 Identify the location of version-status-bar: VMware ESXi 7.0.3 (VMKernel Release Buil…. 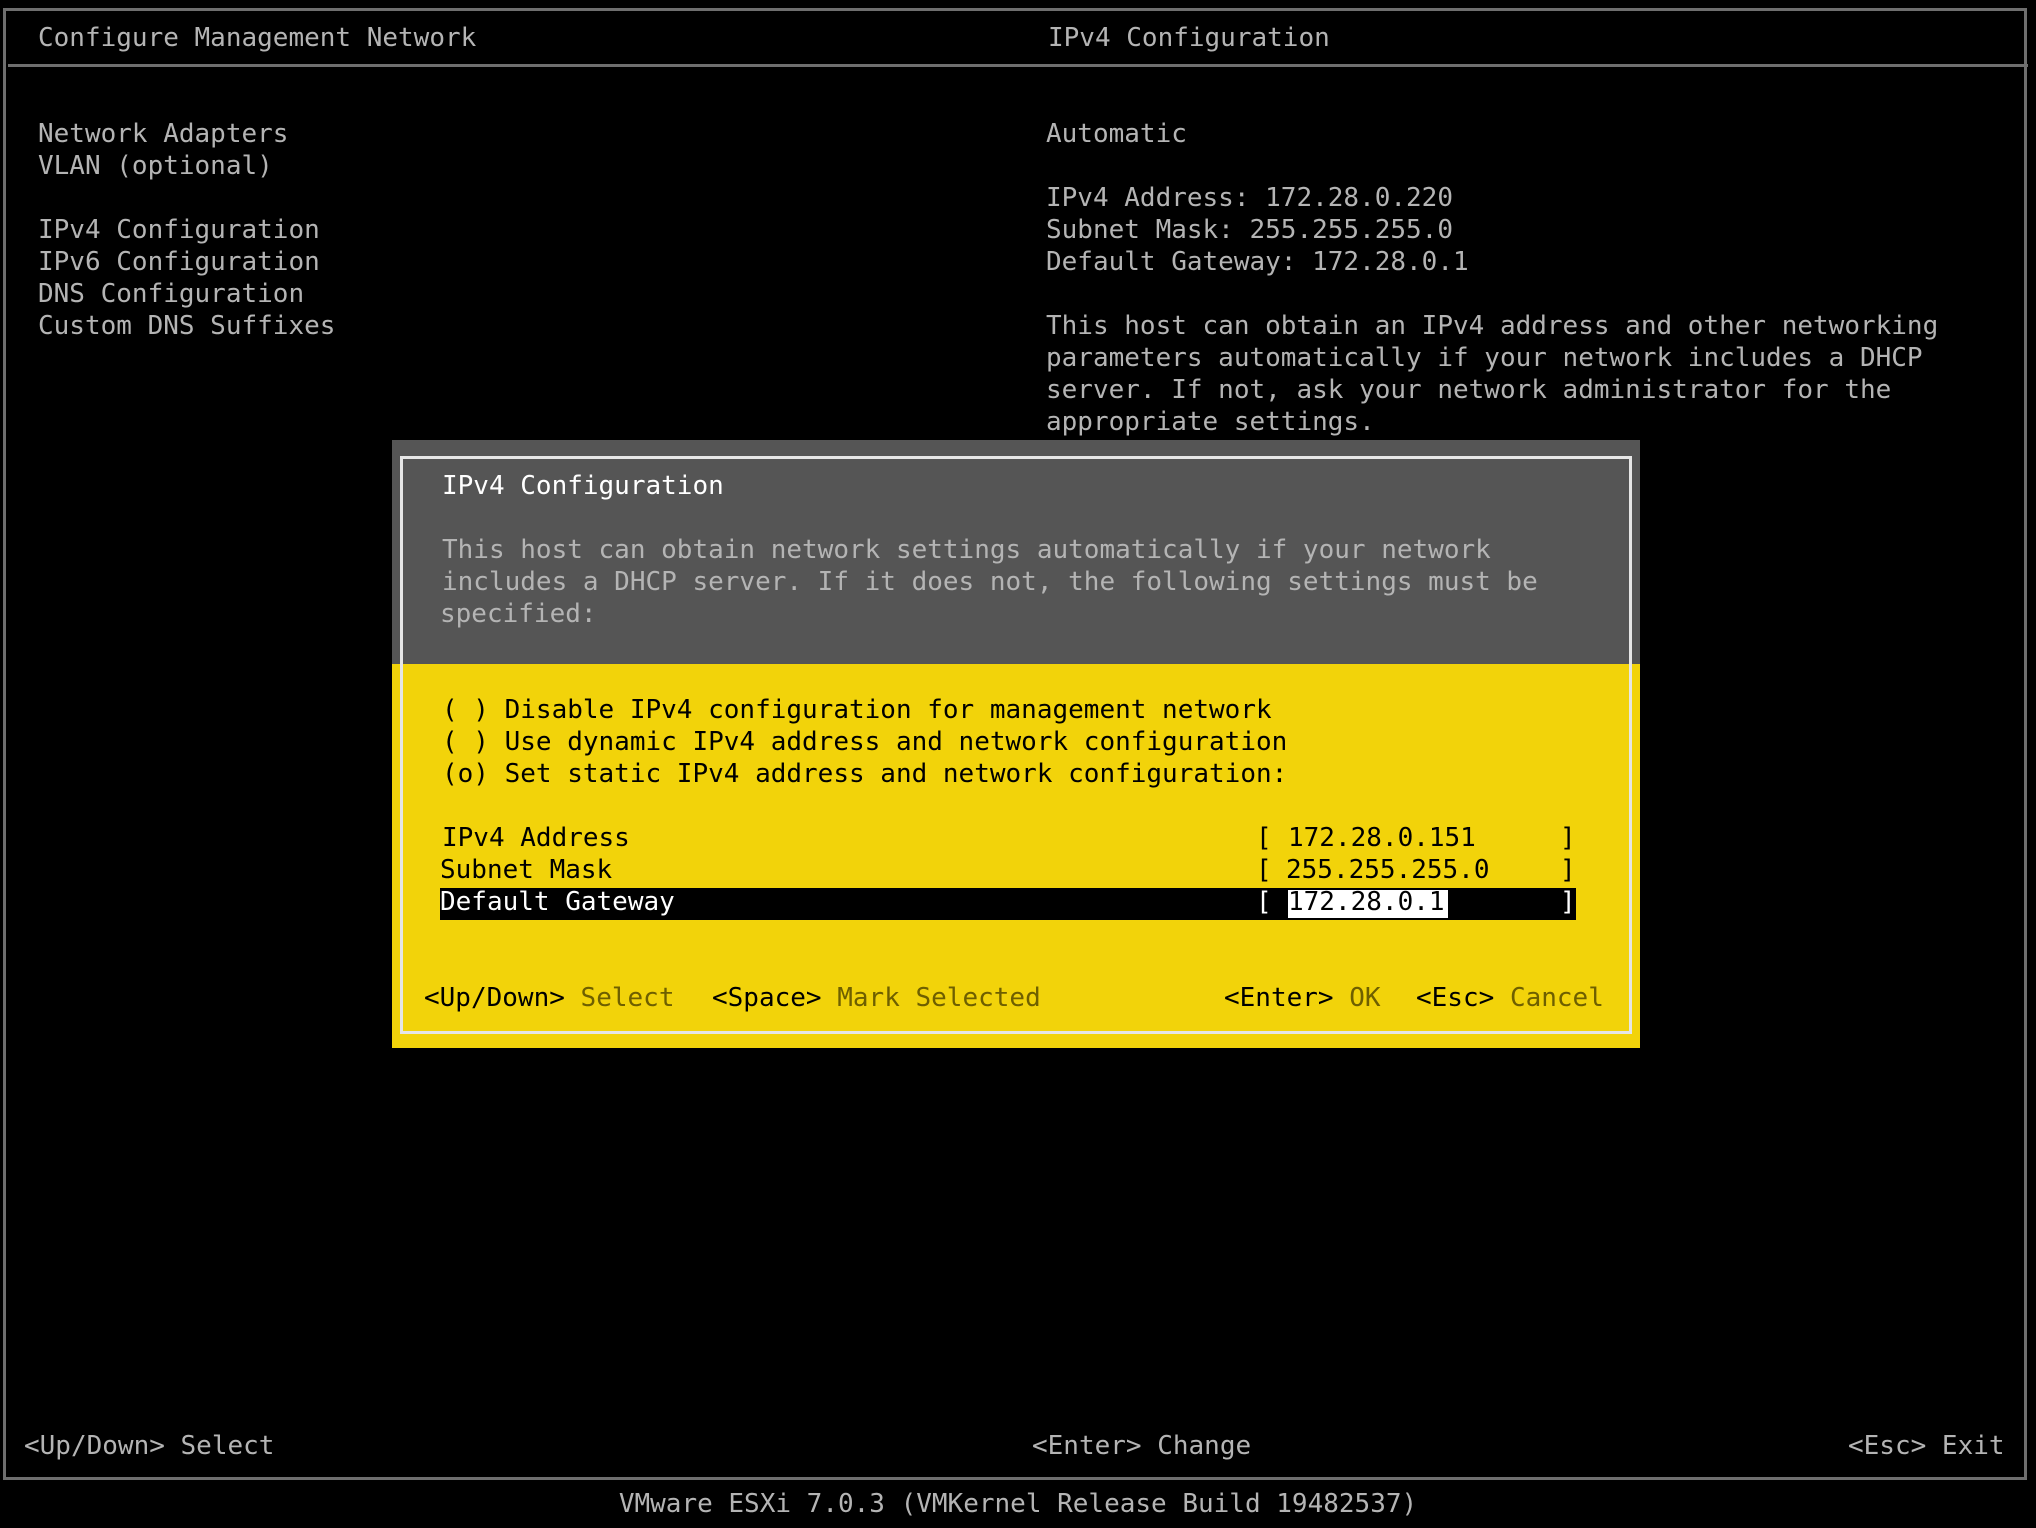
(1018, 1504).